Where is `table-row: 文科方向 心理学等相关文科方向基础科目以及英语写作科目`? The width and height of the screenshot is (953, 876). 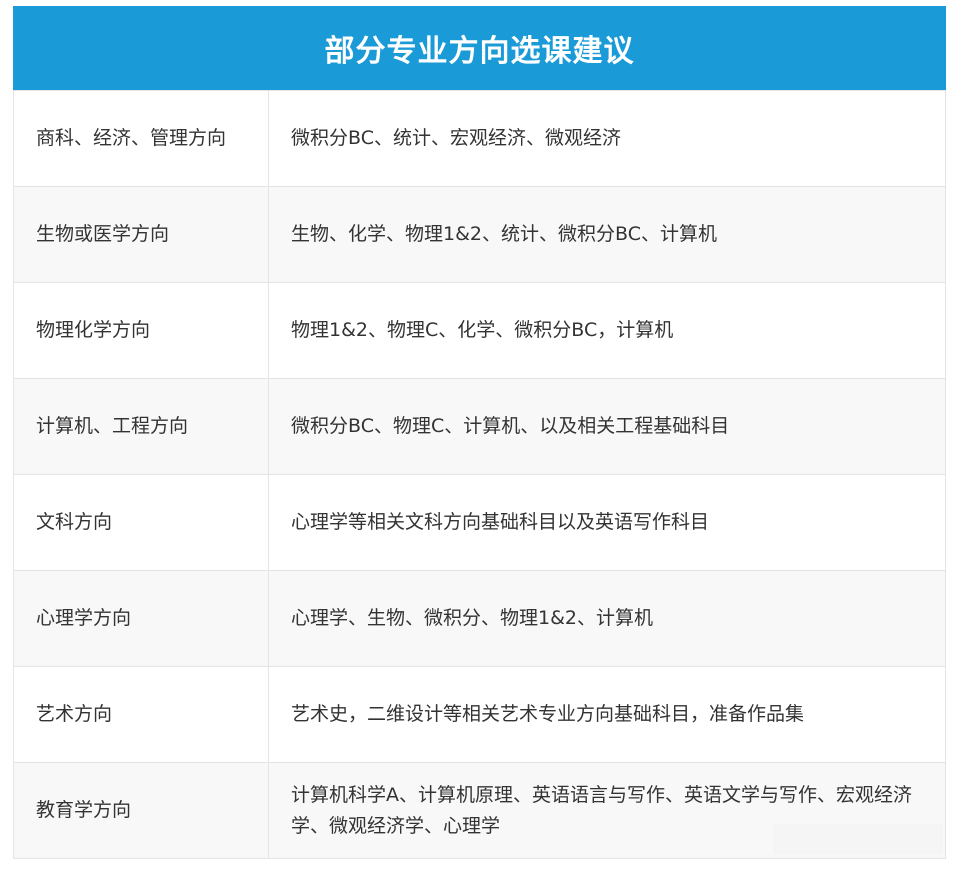
table-row: 文科方向 心理学等相关文科方向基础科目以及英语写作科目 is located at coordinates (479, 522).